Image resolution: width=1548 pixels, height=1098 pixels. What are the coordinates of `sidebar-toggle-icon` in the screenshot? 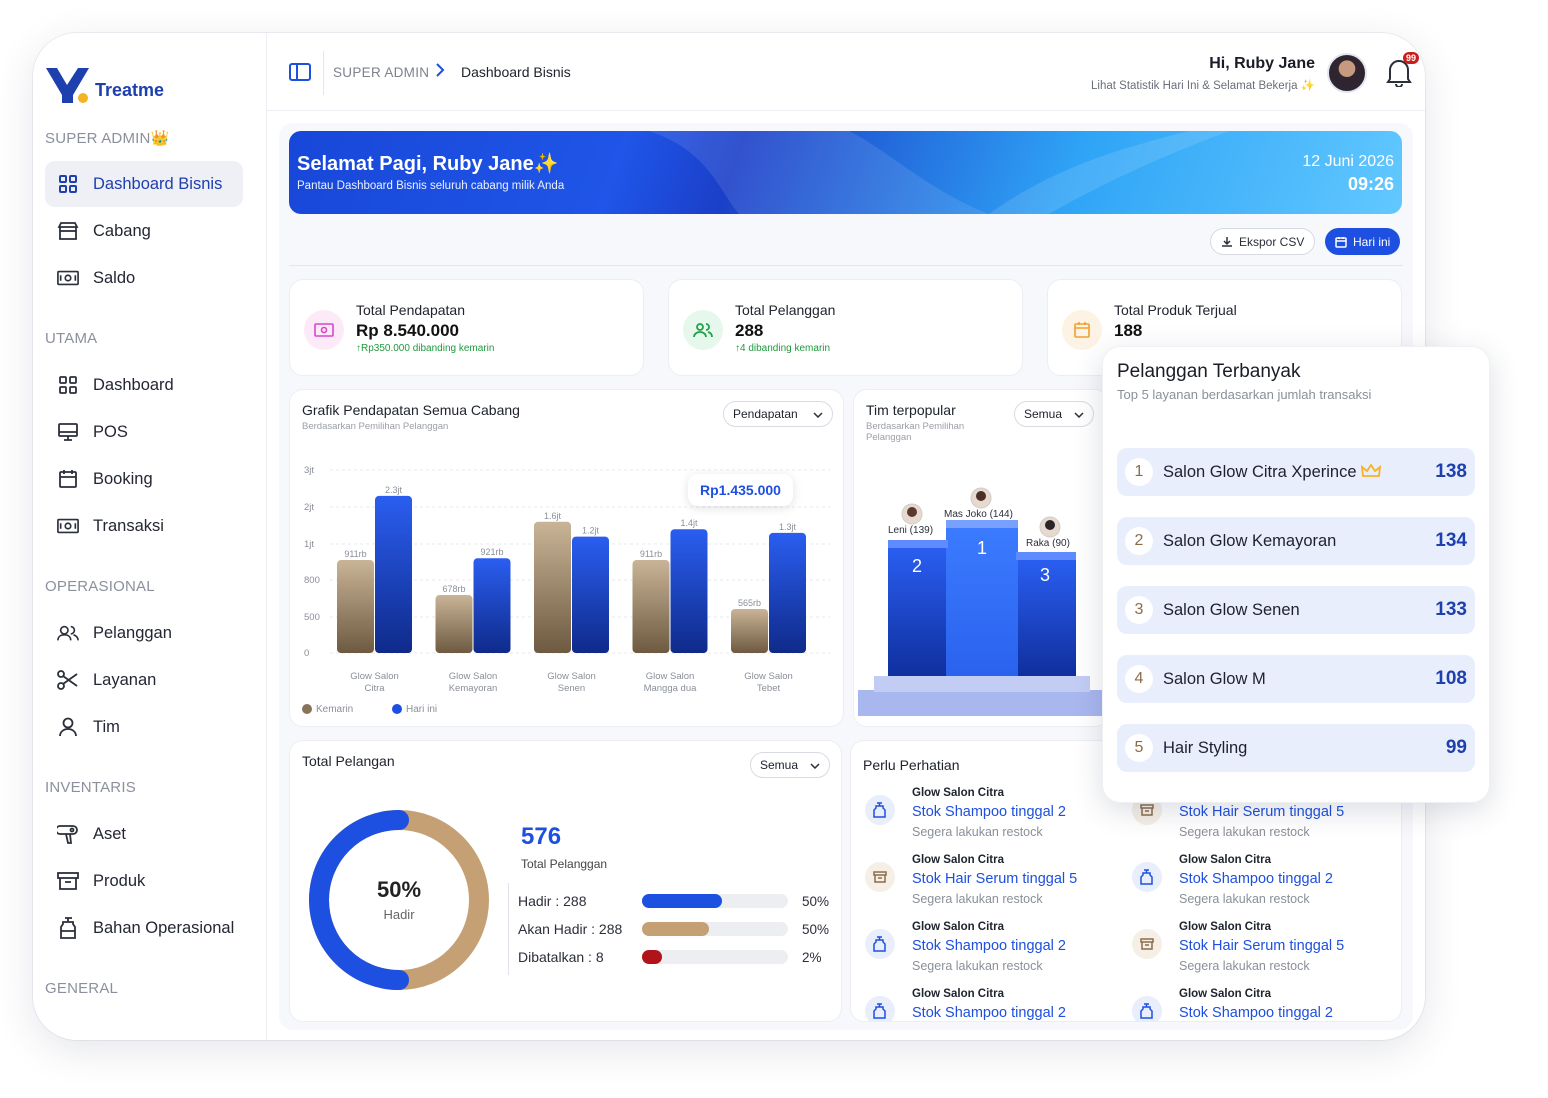 It's located at (300, 74).